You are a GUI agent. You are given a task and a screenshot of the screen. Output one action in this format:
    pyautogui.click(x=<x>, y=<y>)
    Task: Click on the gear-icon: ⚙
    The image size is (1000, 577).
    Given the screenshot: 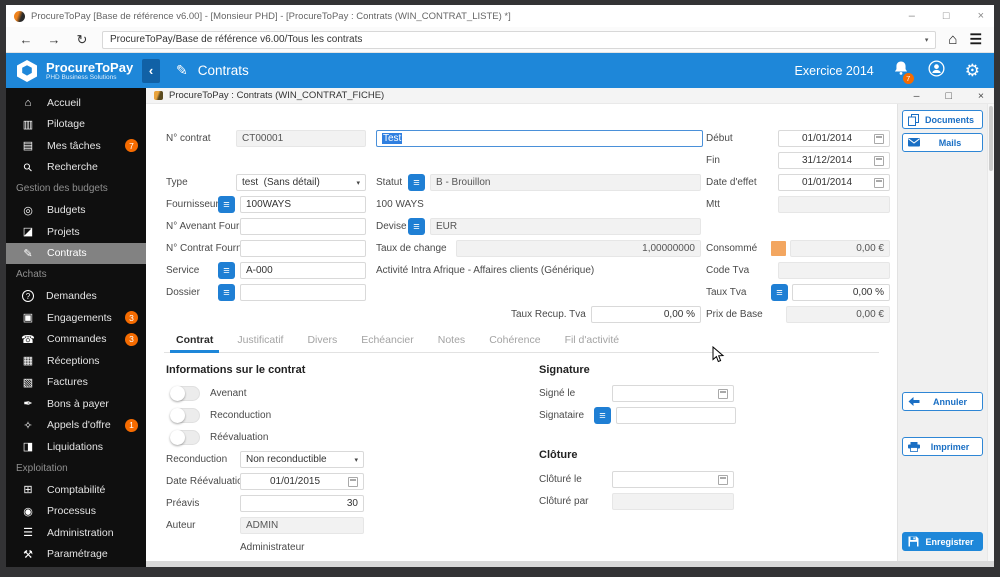 What is the action you would take?
    pyautogui.click(x=972, y=70)
    